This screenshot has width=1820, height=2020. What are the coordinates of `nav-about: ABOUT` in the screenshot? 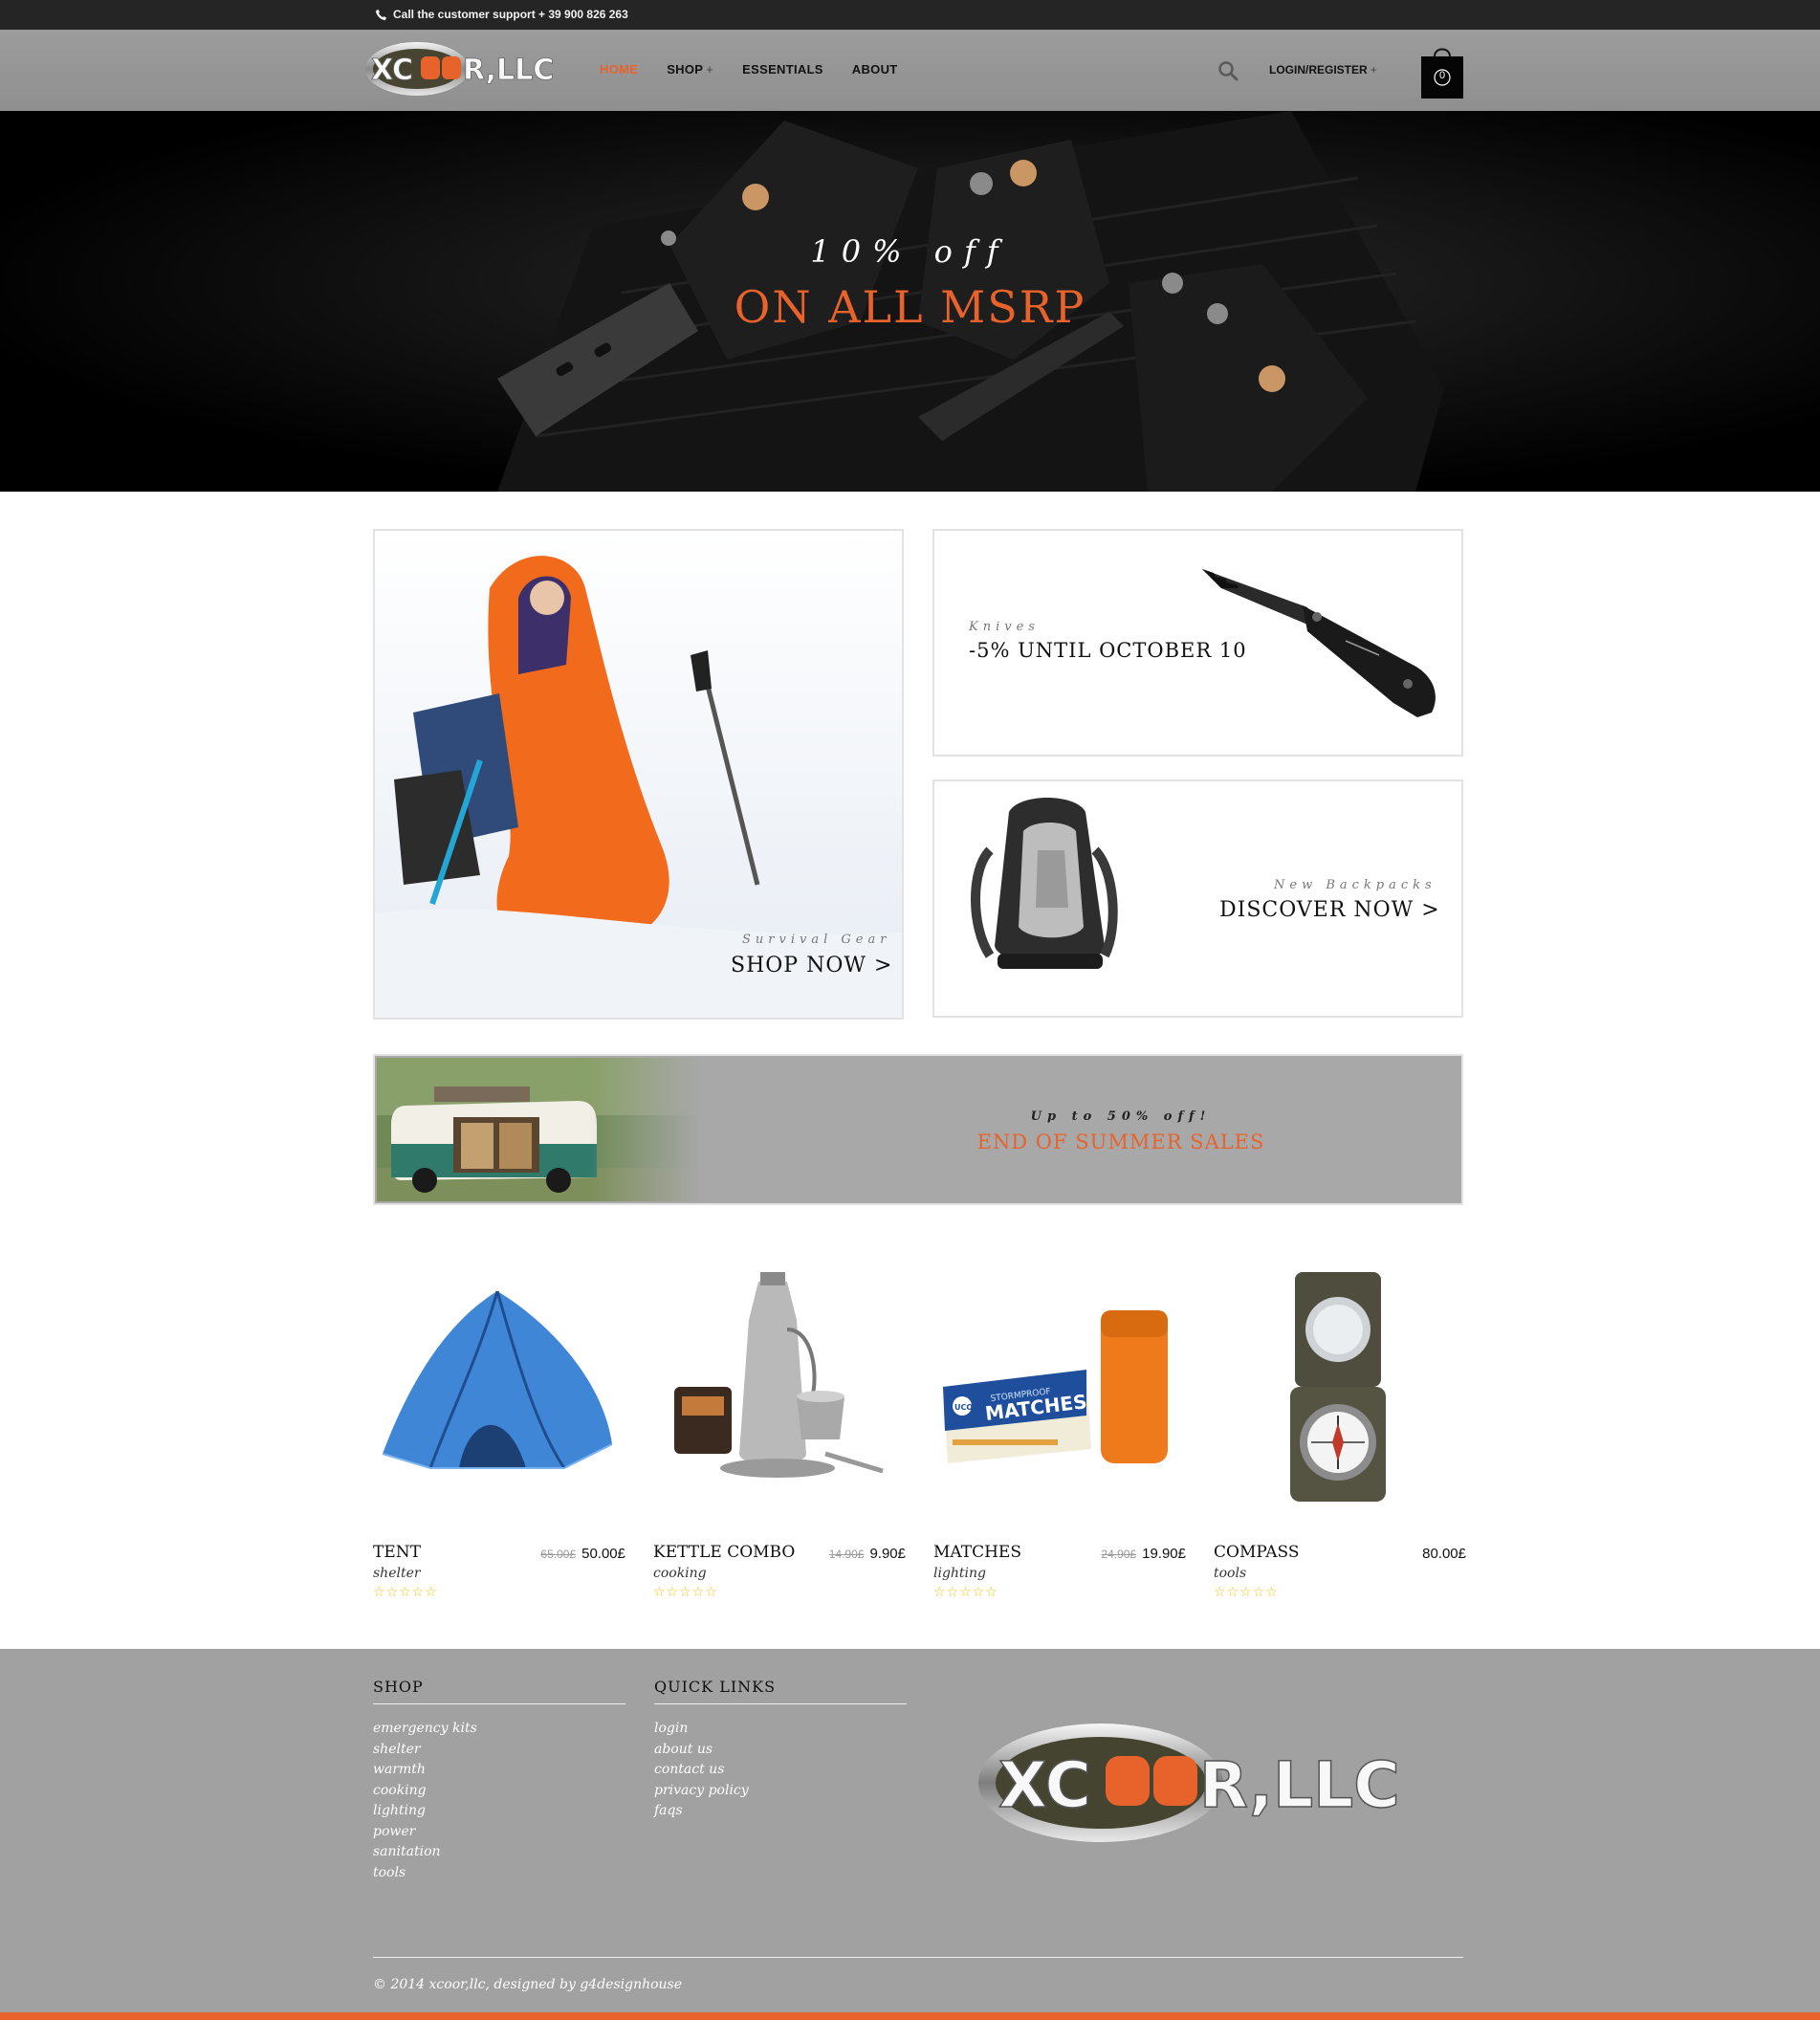 It's located at (875, 69).